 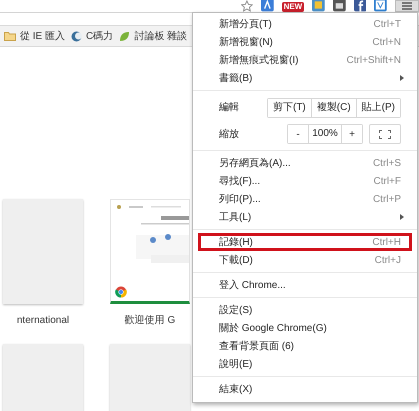 I want to click on bookmark: C碼力, so click(x=92, y=36).